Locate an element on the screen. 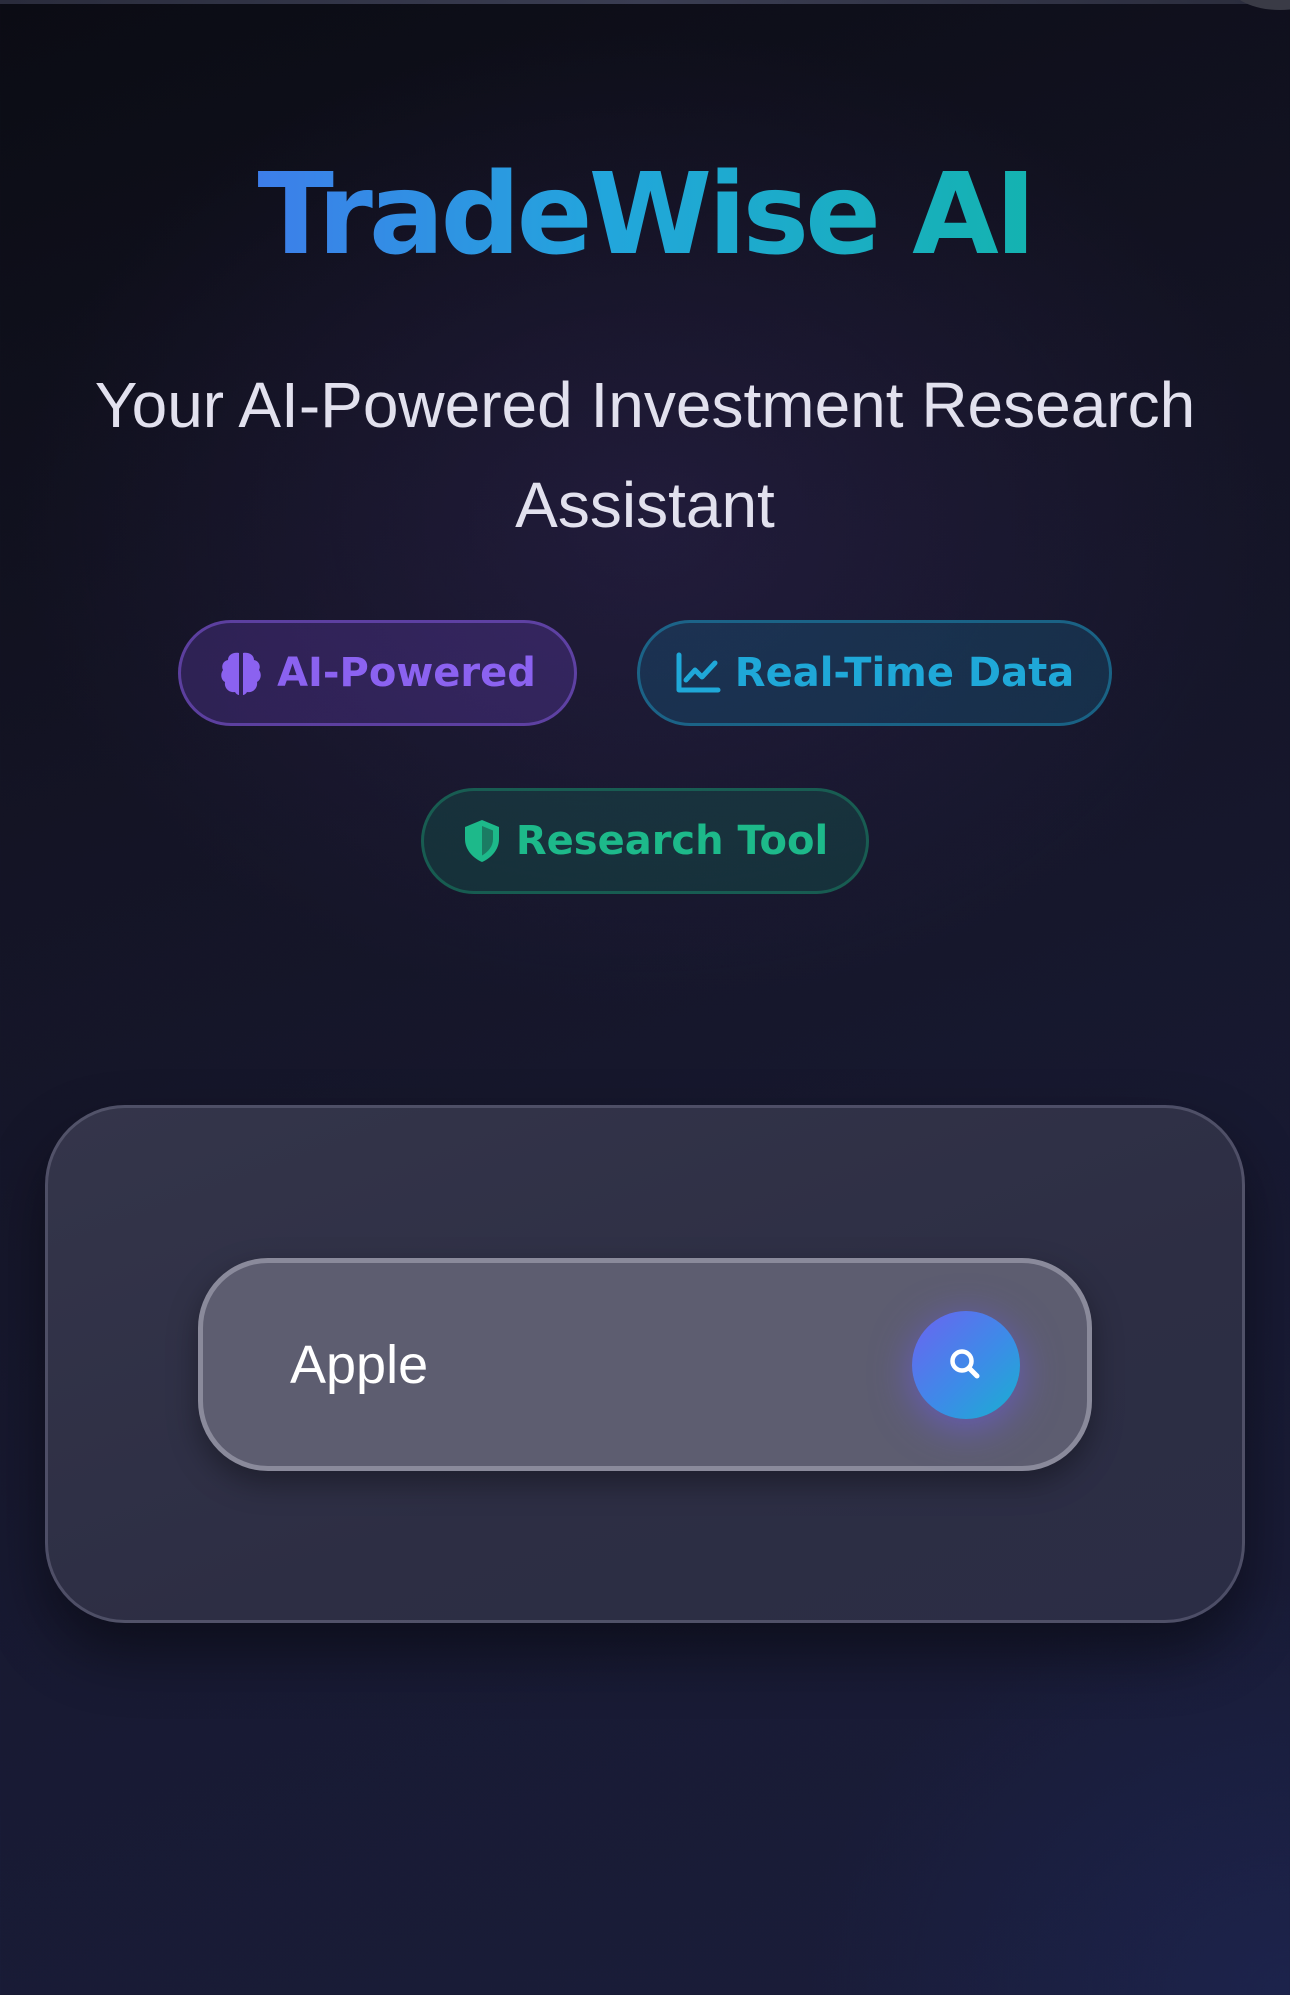  search-icon is located at coordinates (966, 1365).